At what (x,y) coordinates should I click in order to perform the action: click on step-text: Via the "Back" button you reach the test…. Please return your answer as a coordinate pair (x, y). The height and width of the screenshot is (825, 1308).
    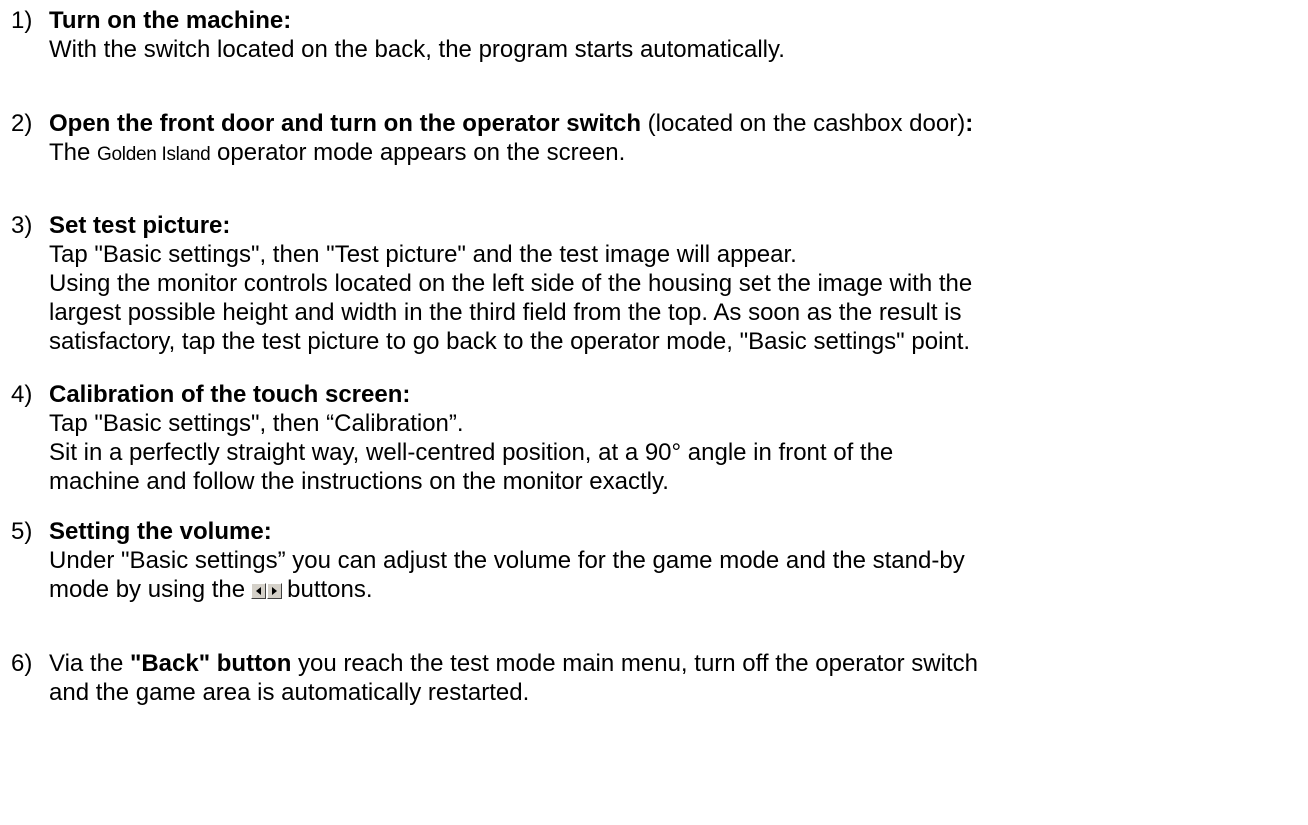
    Looking at the image, I should click on (513, 663).